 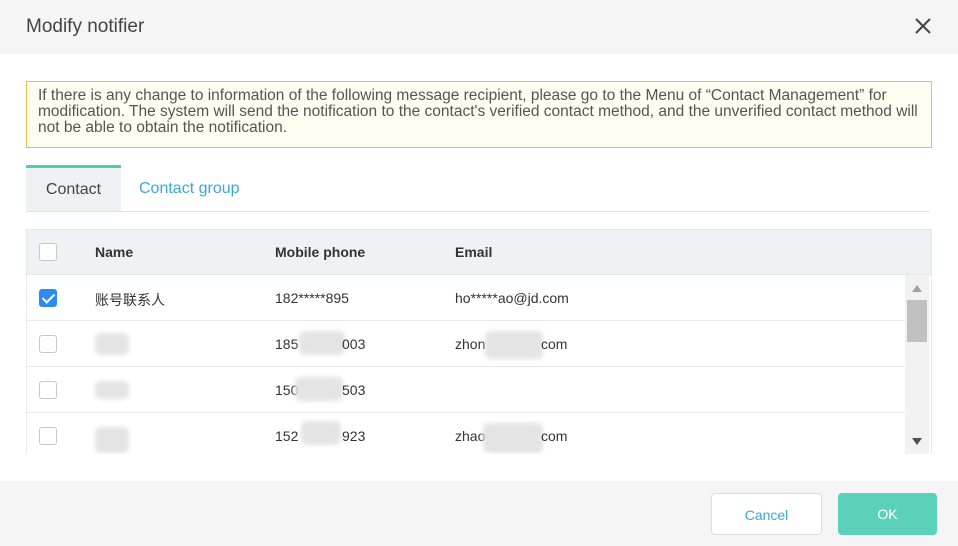 What do you see at coordinates (114, 252) in the screenshot?
I see `column-header-name: Name` at bounding box center [114, 252].